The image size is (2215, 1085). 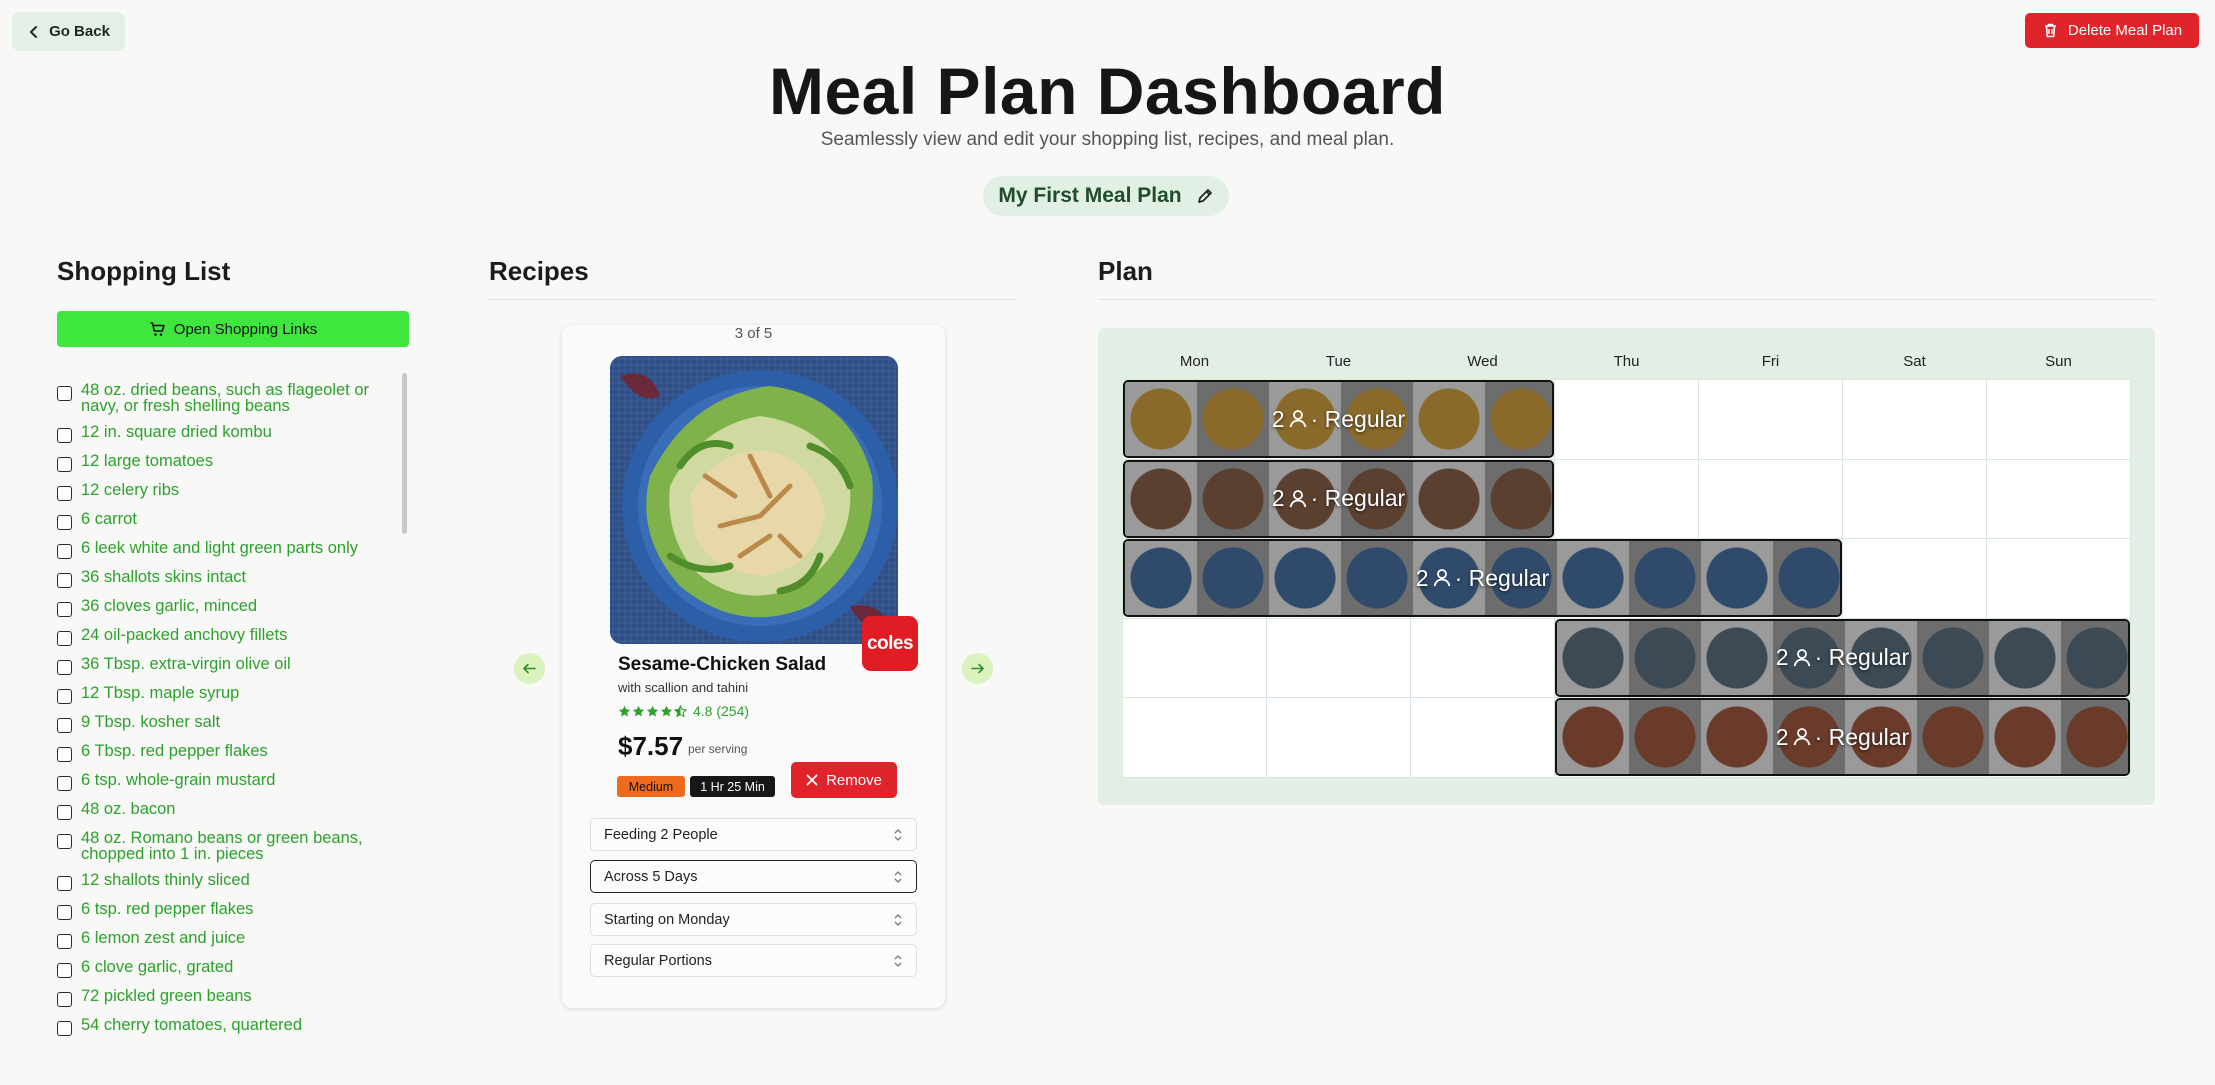 I want to click on chevron-left-icon, so click(x=33, y=31).